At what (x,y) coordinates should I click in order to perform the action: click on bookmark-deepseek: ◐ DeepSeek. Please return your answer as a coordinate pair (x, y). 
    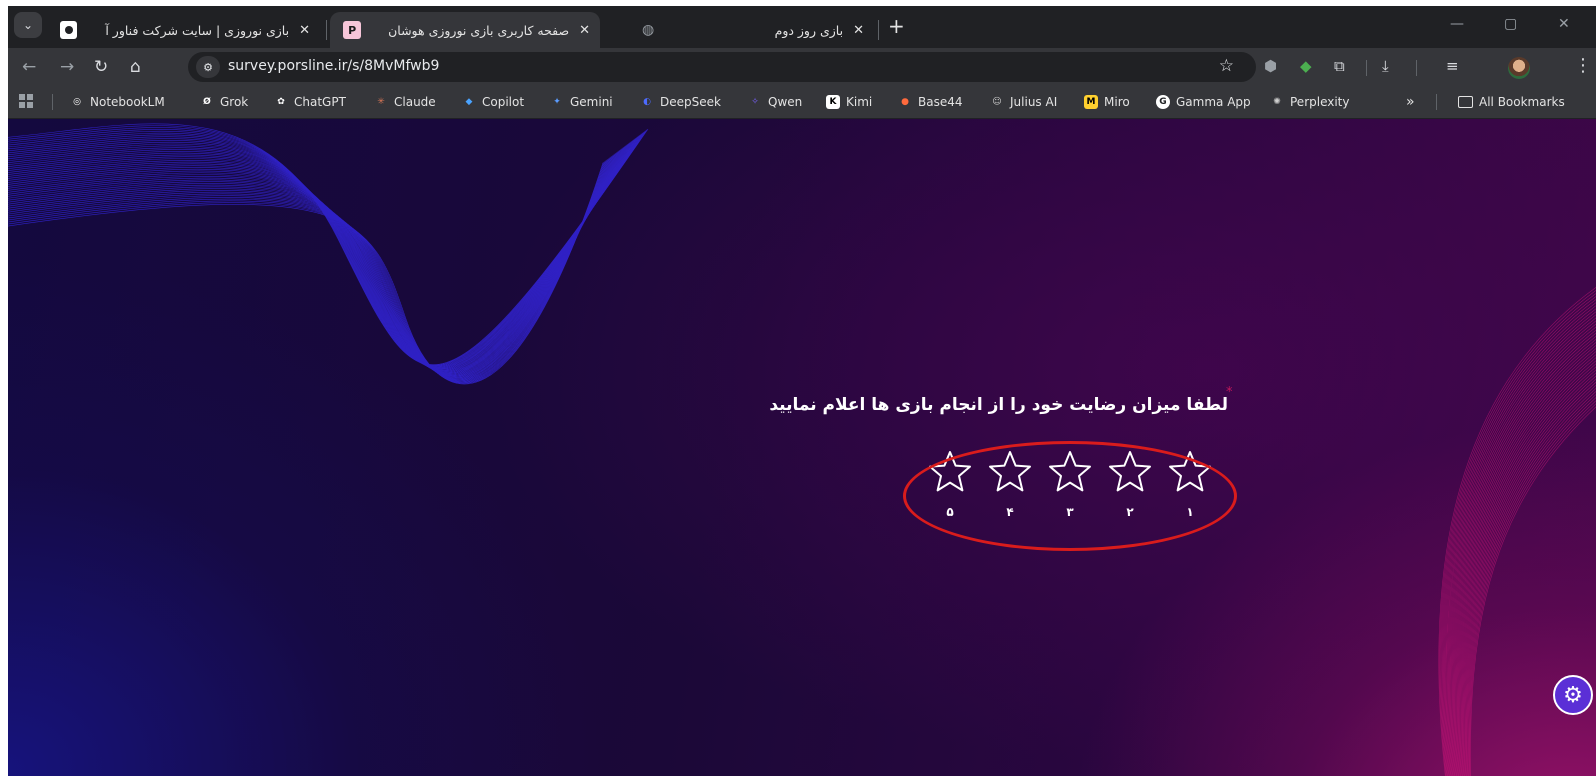
    Looking at the image, I should click on (680, 102).